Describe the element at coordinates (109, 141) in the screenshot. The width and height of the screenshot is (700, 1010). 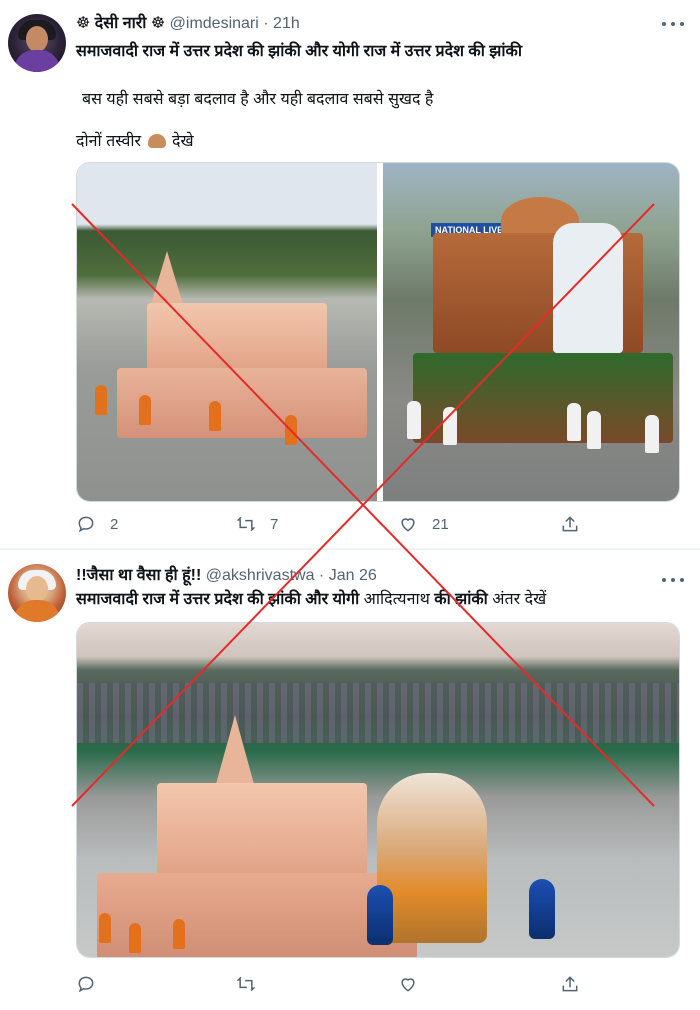
I see `tweet-text-fragment: दोनों तस्वीर` at that location.